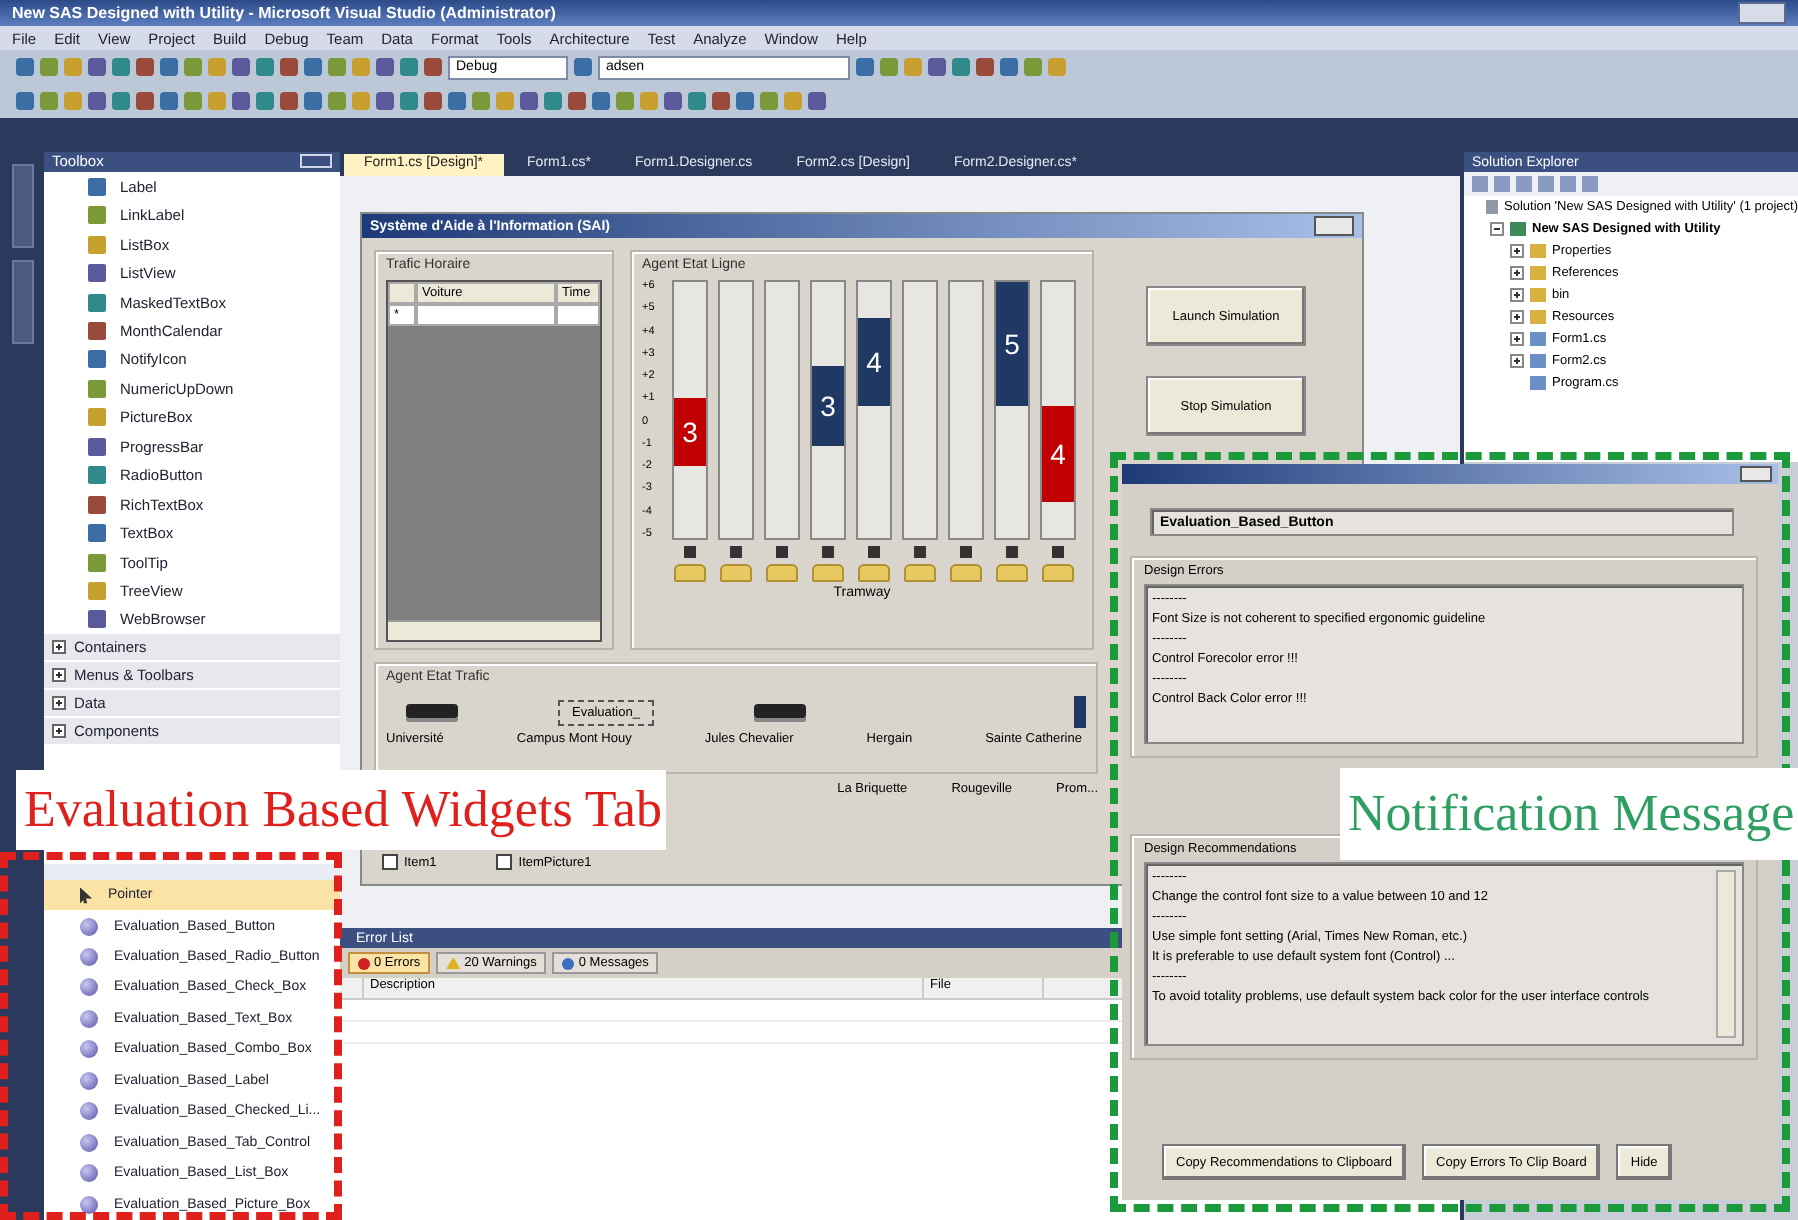 The image size is (1798, 1220). I want to click on annotation-label: Evaluation Based Widgets Tab, so click(341, 810).